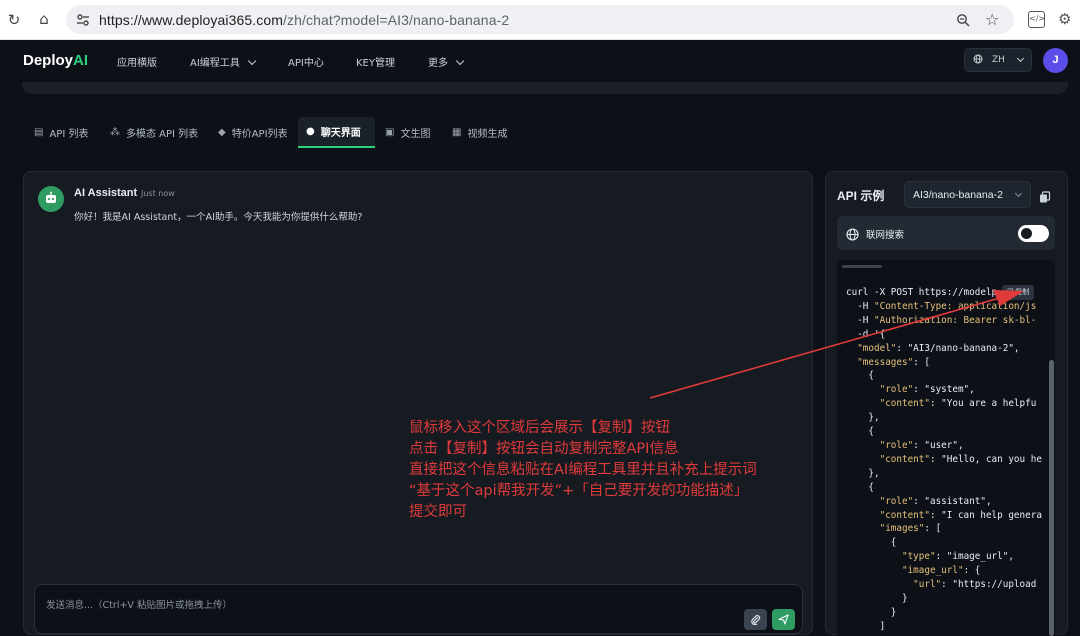 Image resolution: width=1080 pixels, height=636 pixels. What do you see at coordinates (938, 348) in the screenshot?
I see `code-line: "model": "AI3/nano-banana-2",` at bounding box center [938, 348].